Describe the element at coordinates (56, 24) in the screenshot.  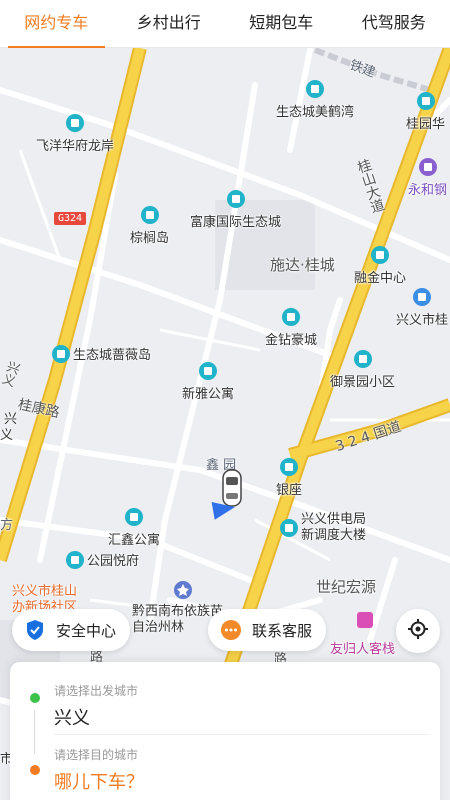
I see `tab-online-car: 网约专车` at that location.